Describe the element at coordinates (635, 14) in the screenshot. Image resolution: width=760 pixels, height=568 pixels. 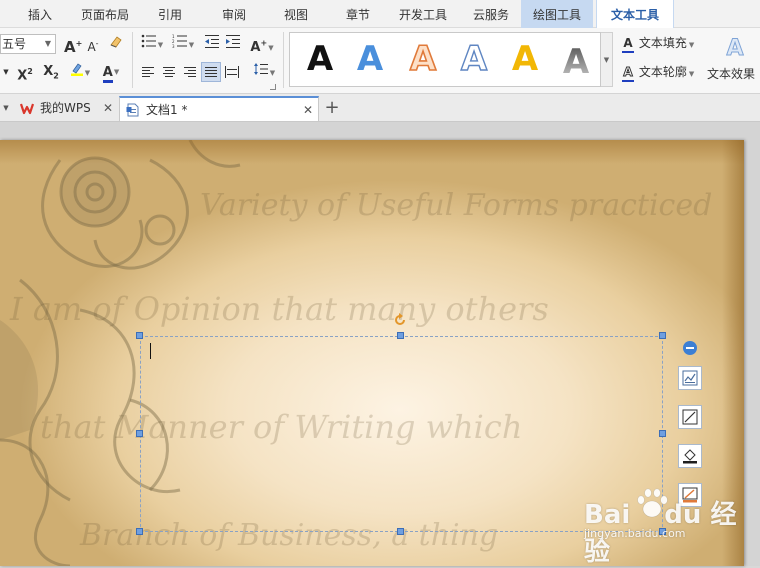
I see `tab-text-tools: 文本工具` at that location.